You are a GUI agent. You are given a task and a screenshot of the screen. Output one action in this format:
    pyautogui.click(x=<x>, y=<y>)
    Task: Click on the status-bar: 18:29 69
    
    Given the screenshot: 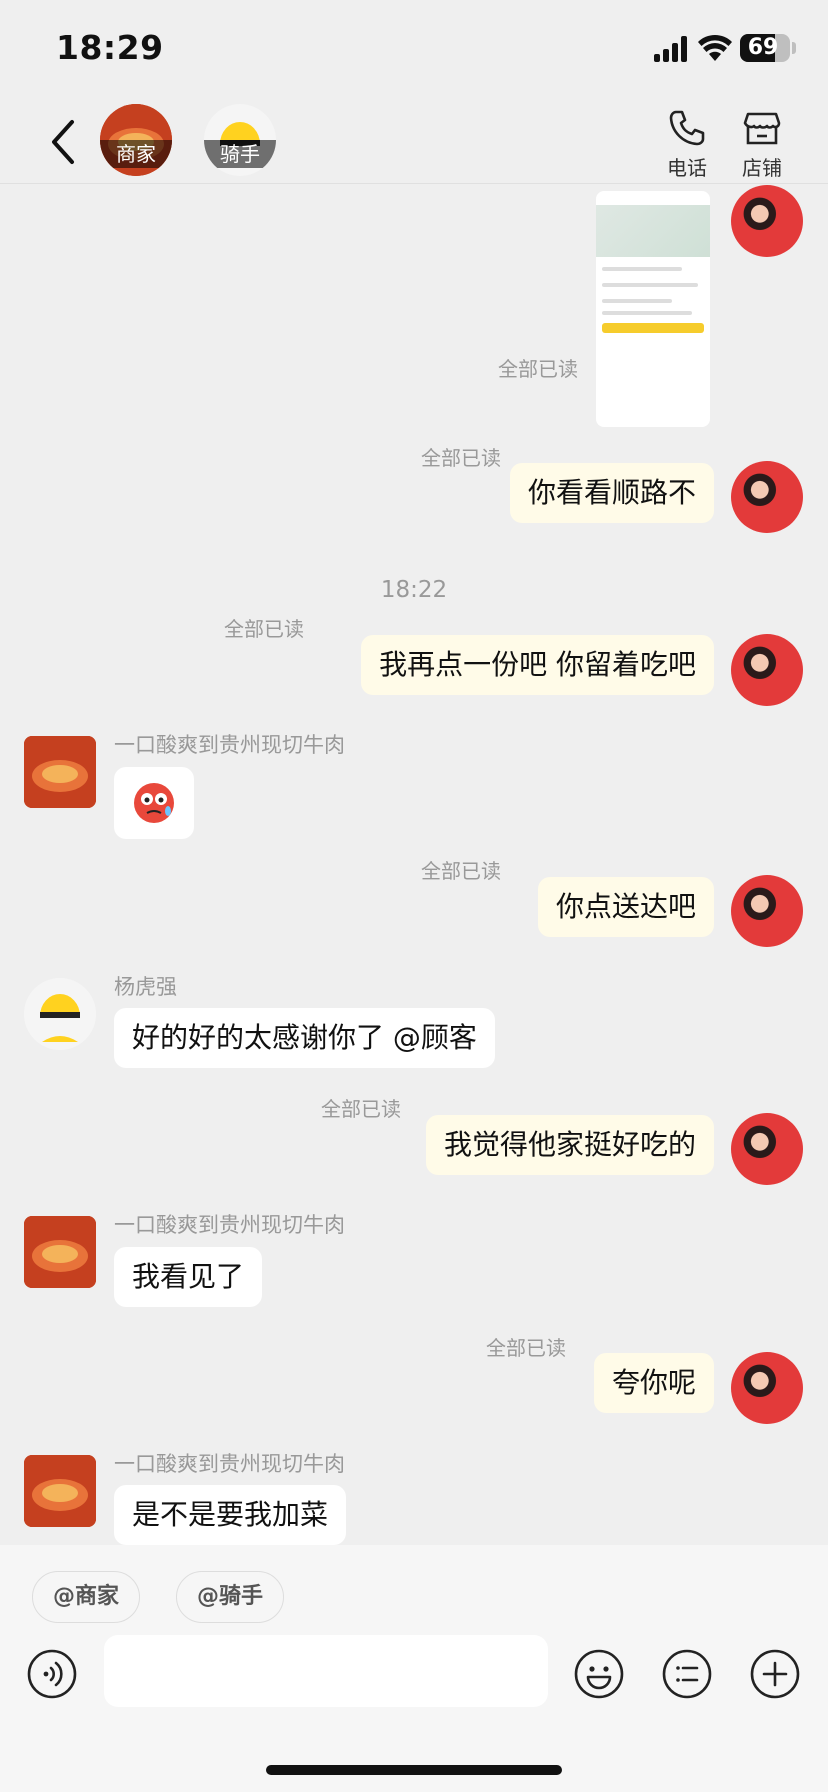 What is the action you would take?
    pyautogui.click(x=414, y=50)
    